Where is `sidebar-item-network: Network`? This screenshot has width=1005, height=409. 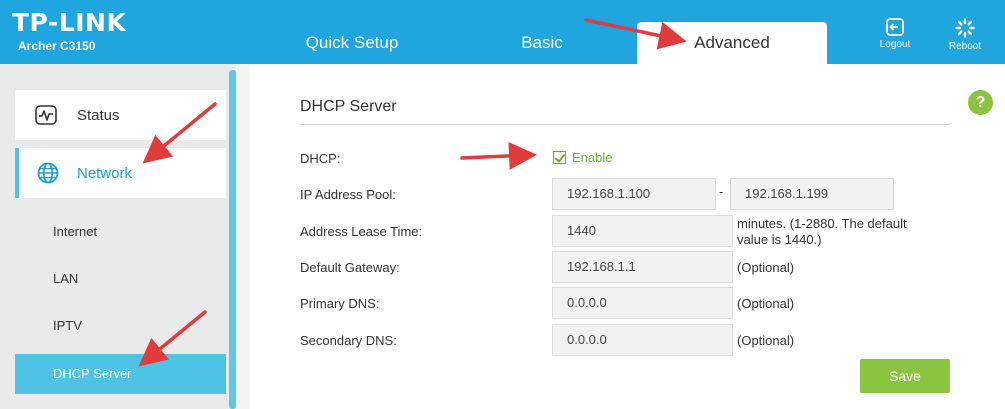 sidebar-item-network: Network is located at coordinates (120, 173).